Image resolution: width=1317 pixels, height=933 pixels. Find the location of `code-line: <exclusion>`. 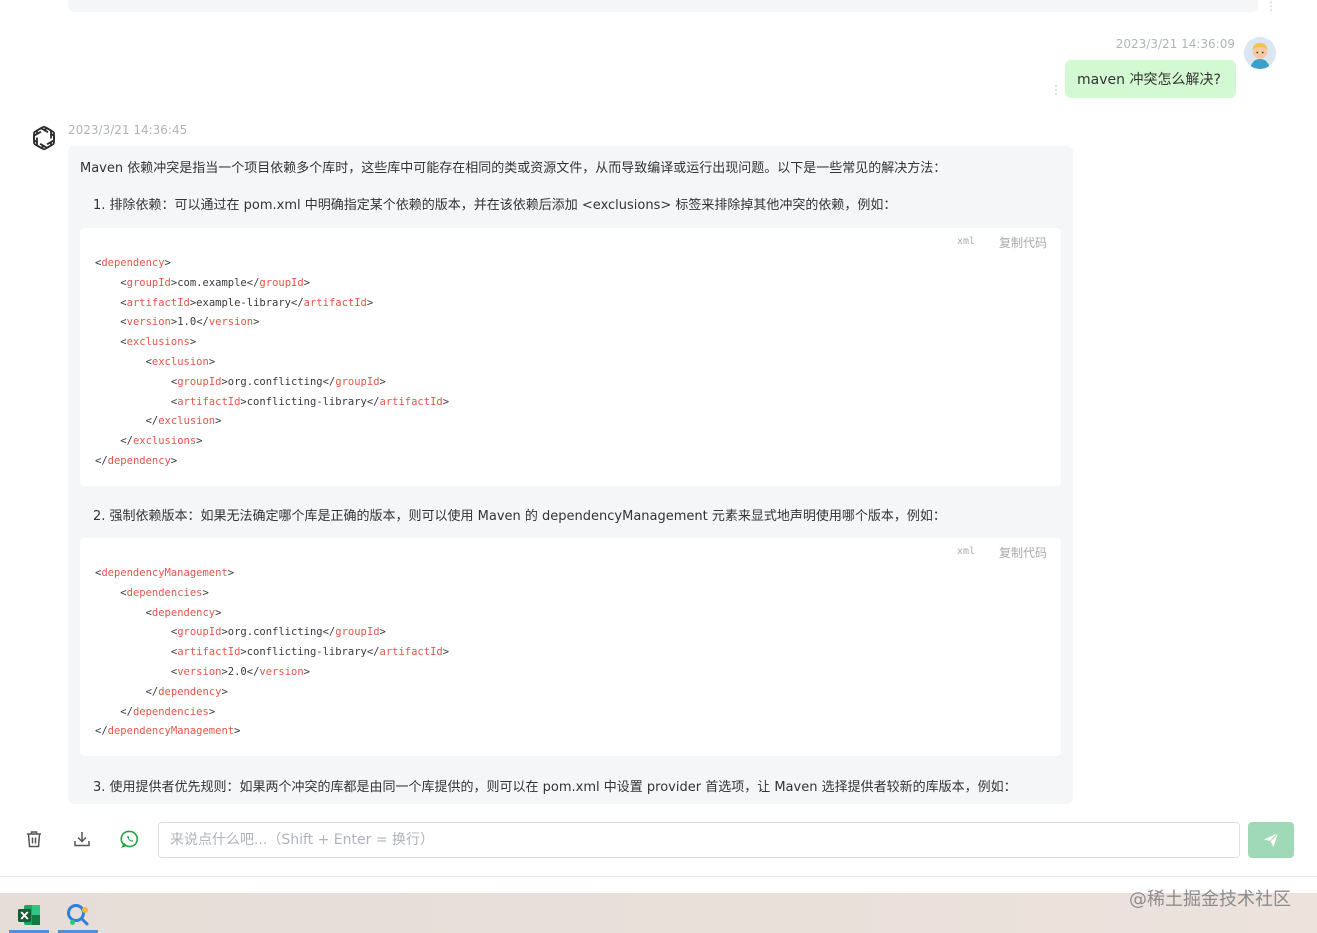

code-line: <exclusion> is located at coordinates (272, 363).